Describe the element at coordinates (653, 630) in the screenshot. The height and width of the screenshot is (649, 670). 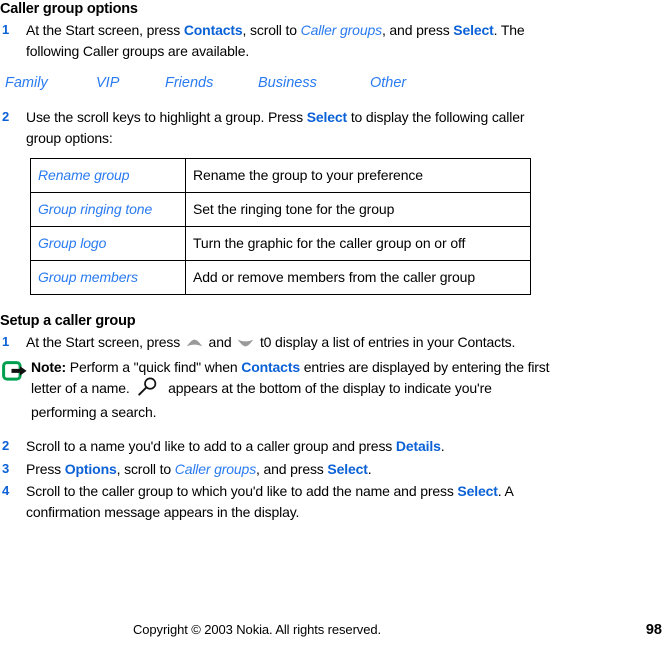
I see `page-number: 98` at that location.